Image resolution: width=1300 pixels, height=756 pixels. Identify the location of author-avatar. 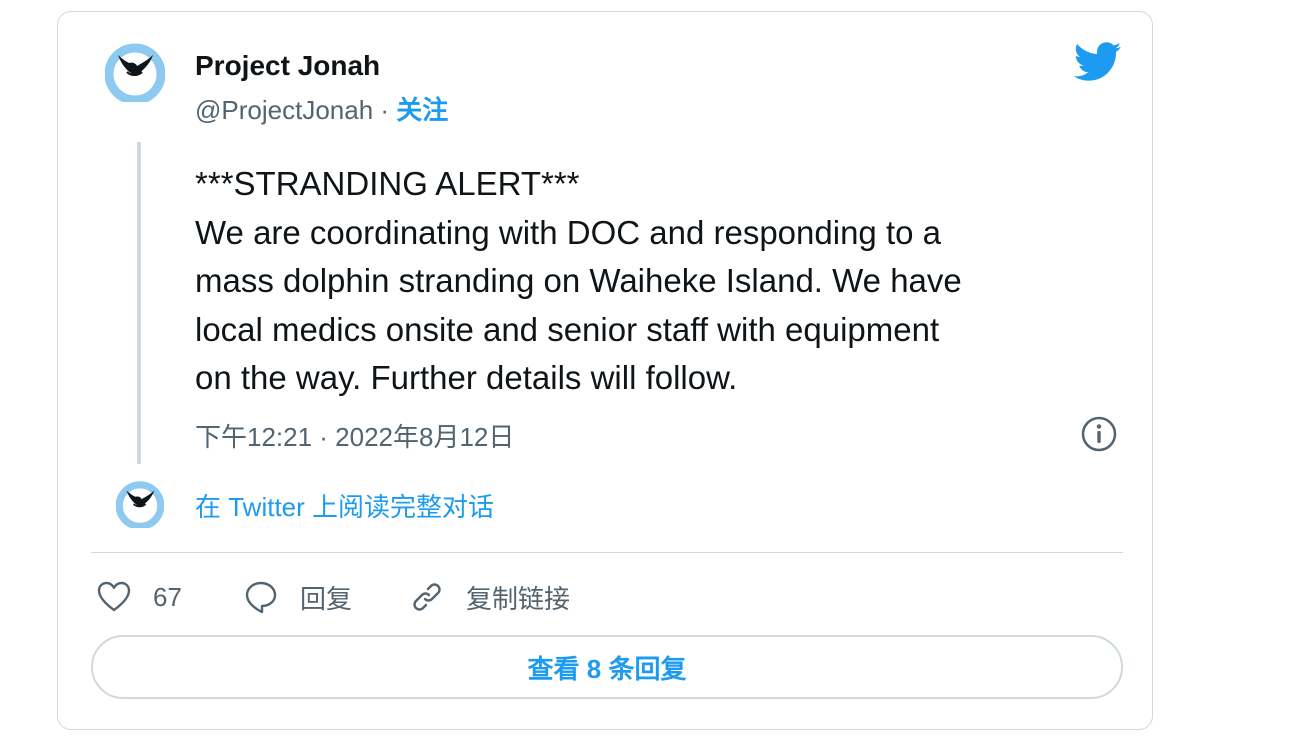
(135, 73).